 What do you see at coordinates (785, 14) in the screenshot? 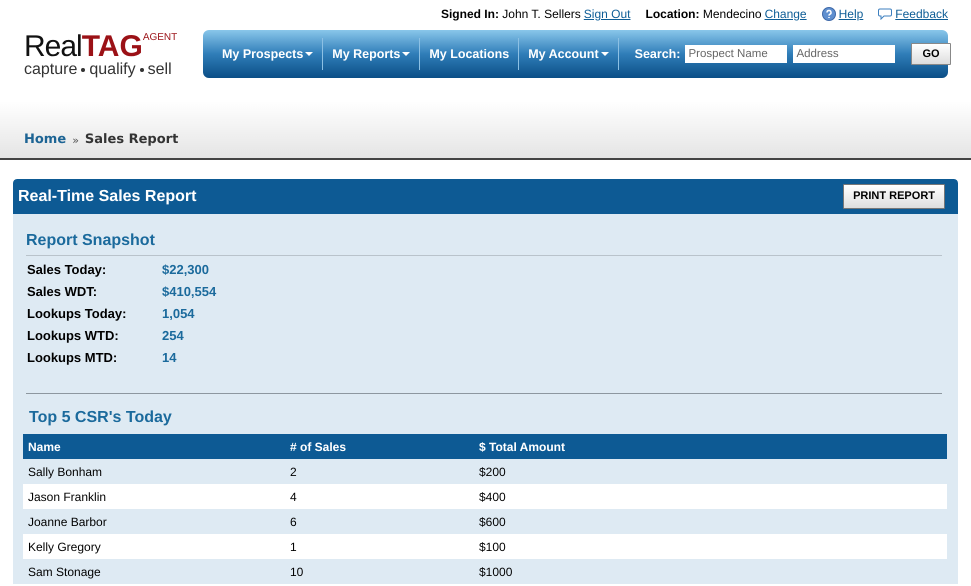
I see `change-link: Change` at bounding box center [785, 14].